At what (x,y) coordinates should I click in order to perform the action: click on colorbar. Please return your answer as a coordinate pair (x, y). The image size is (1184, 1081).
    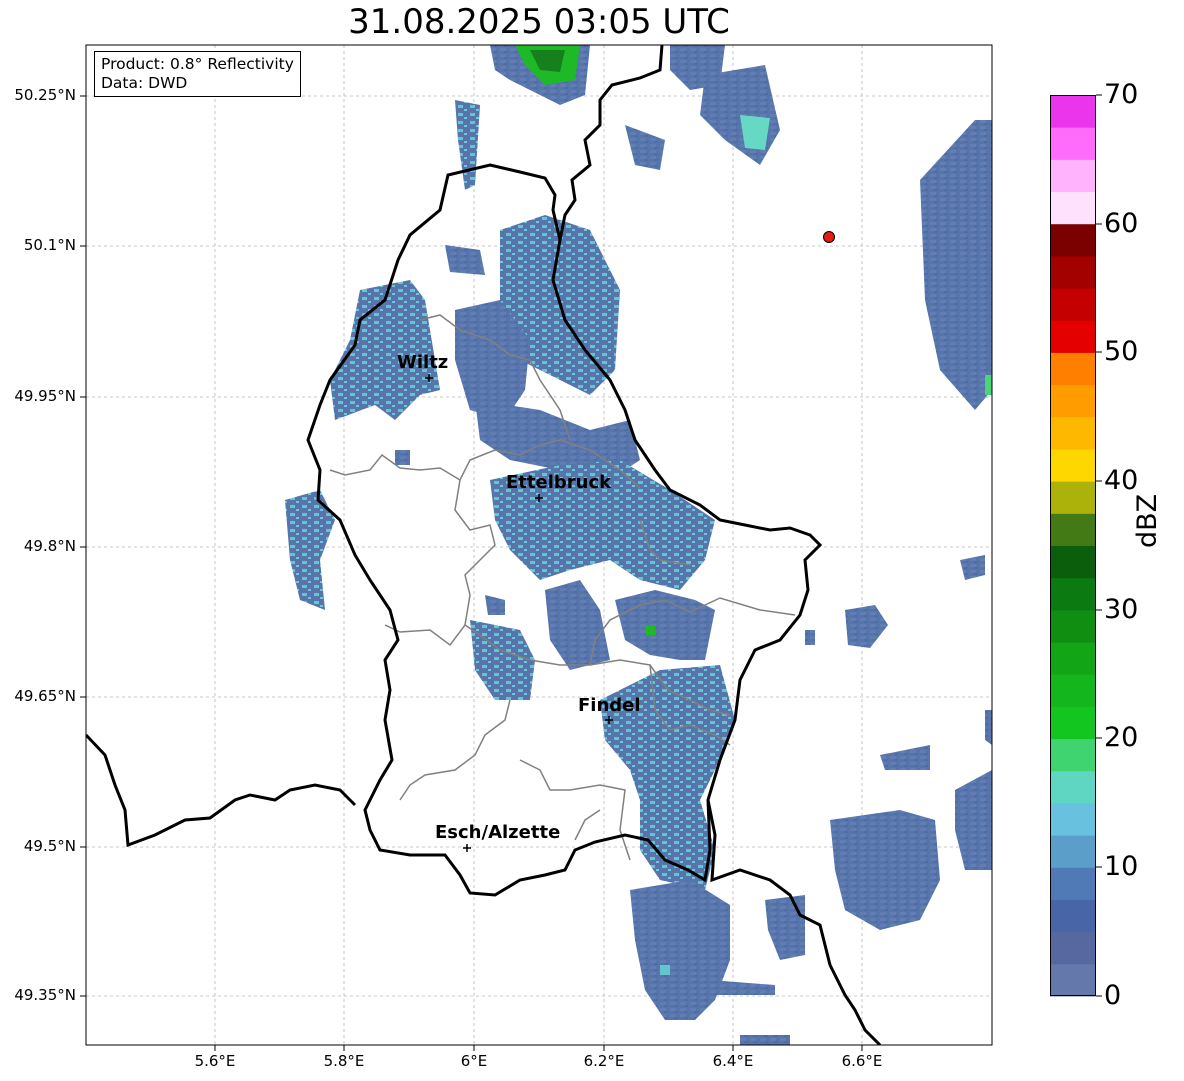
    Looking at the image, I should click on (1073, 545).